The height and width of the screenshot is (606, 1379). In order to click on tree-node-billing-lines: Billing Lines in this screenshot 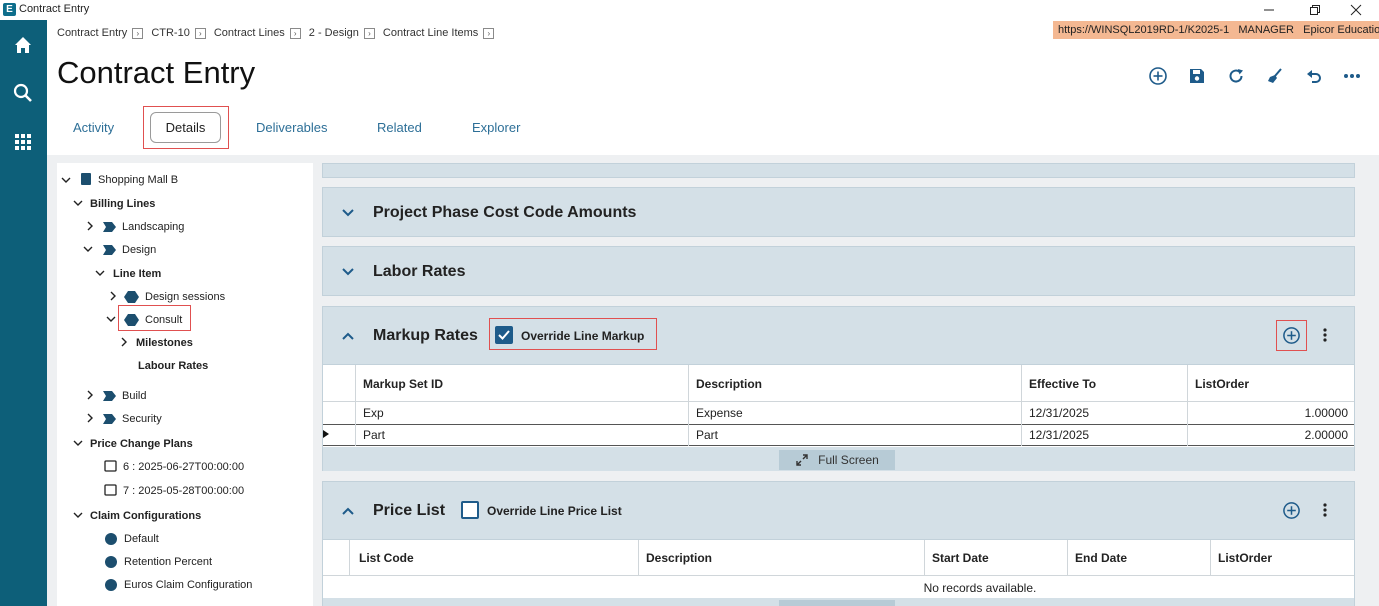, I will do `click(122, 204)`.